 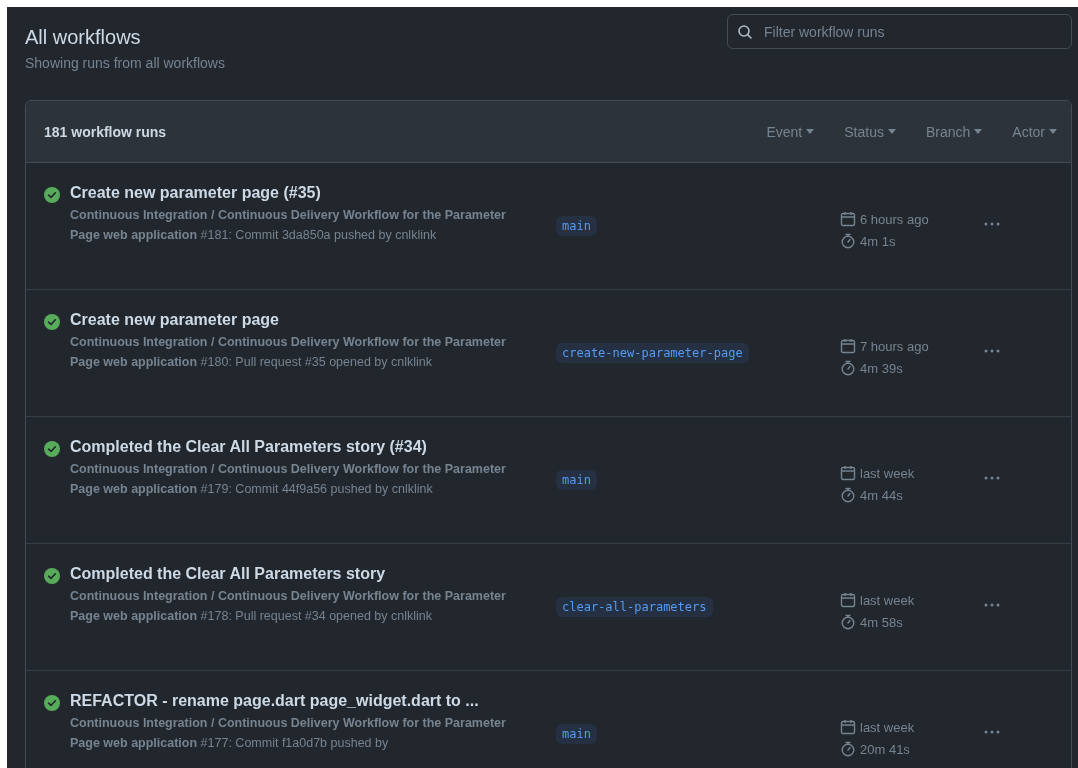 What do you see at coordinates (881, 495) in the screenshot?
I see `run-duration: 4m 44s` at bounding box center [881, 495].